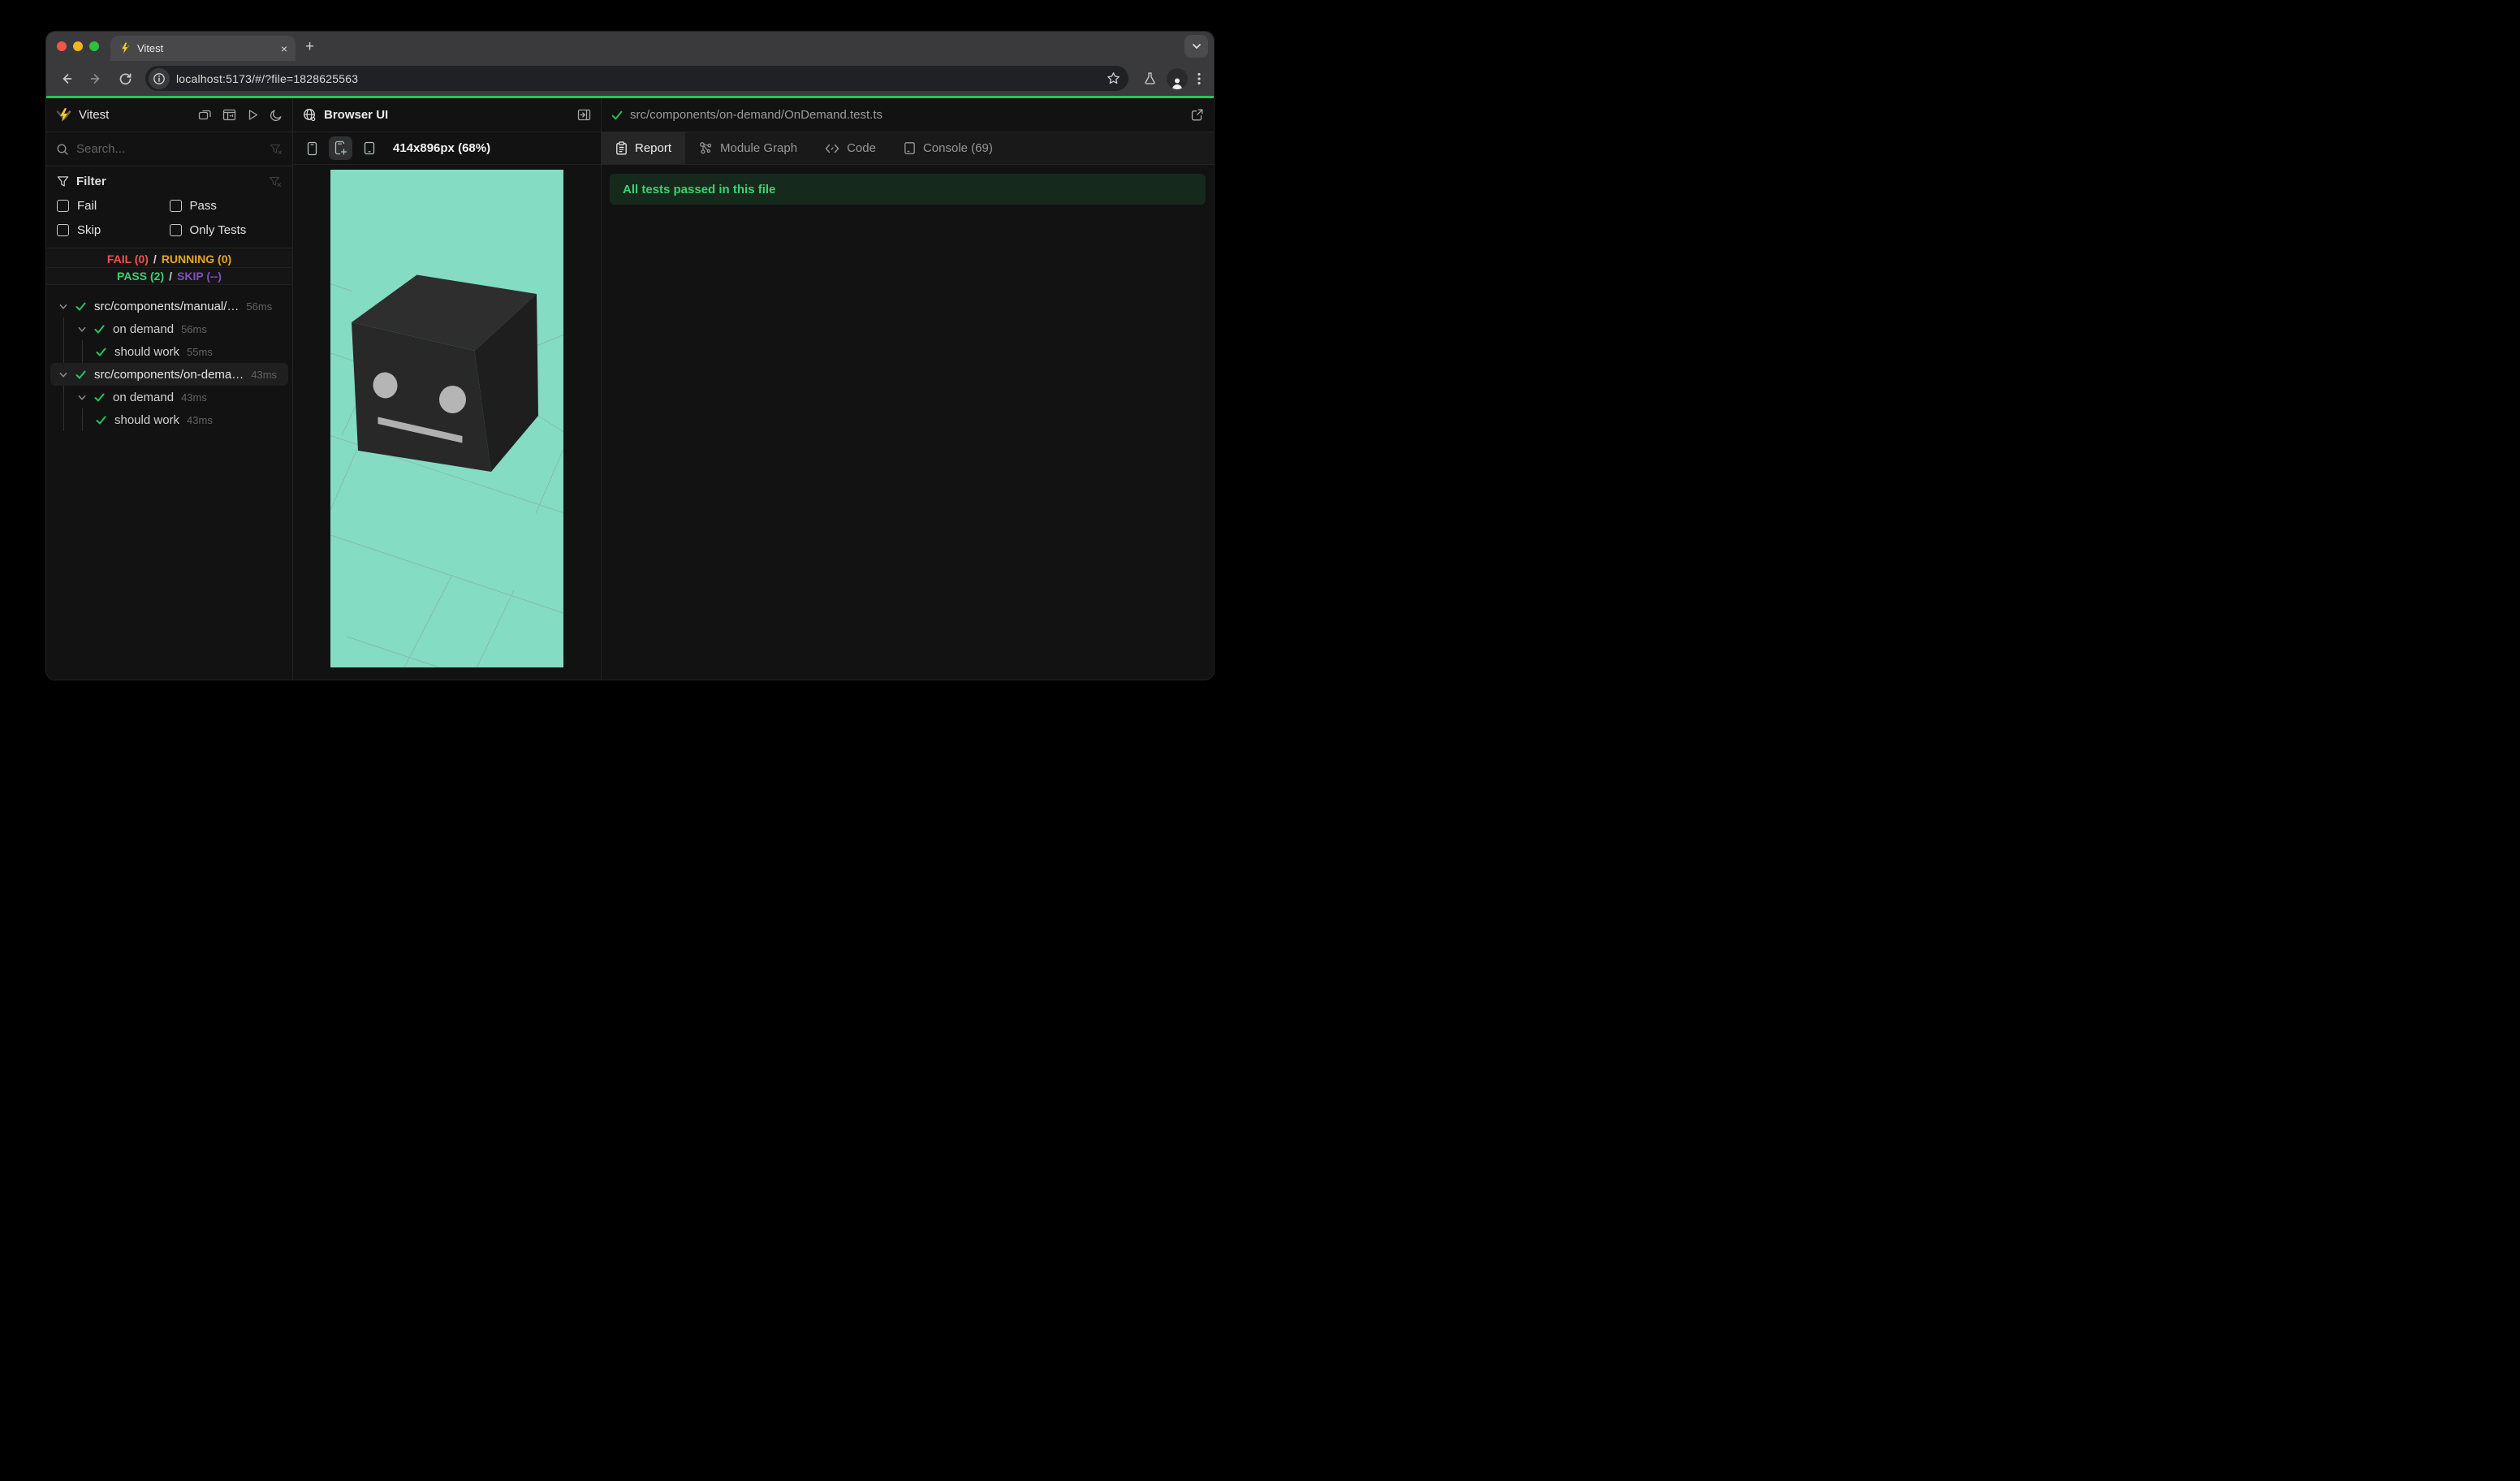 Image resolution: width=2520 pixels, height=1481 pixels. What do you see at coordinates (340, 148) in the screenshot?
I see `device-preset-resizable-button` at bounding box center [340, 148].